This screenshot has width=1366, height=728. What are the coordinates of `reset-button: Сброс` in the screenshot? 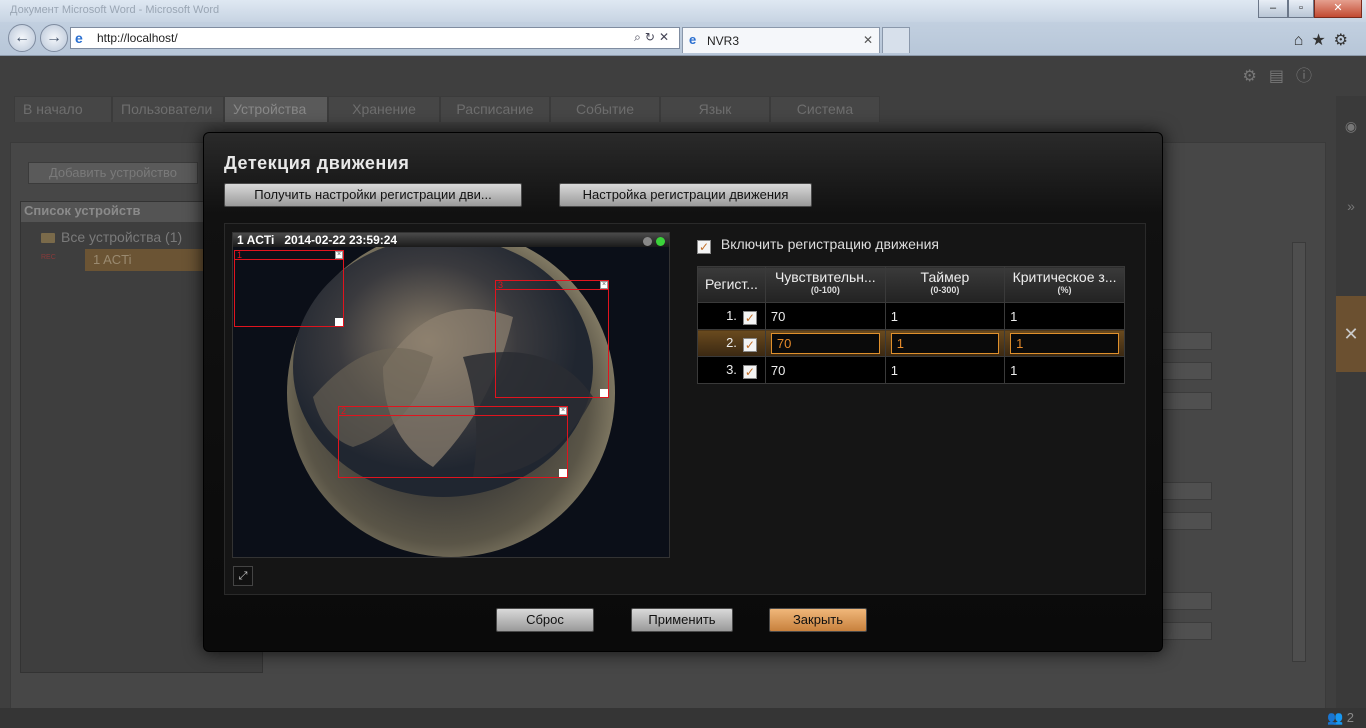 It's located at (545, 620).